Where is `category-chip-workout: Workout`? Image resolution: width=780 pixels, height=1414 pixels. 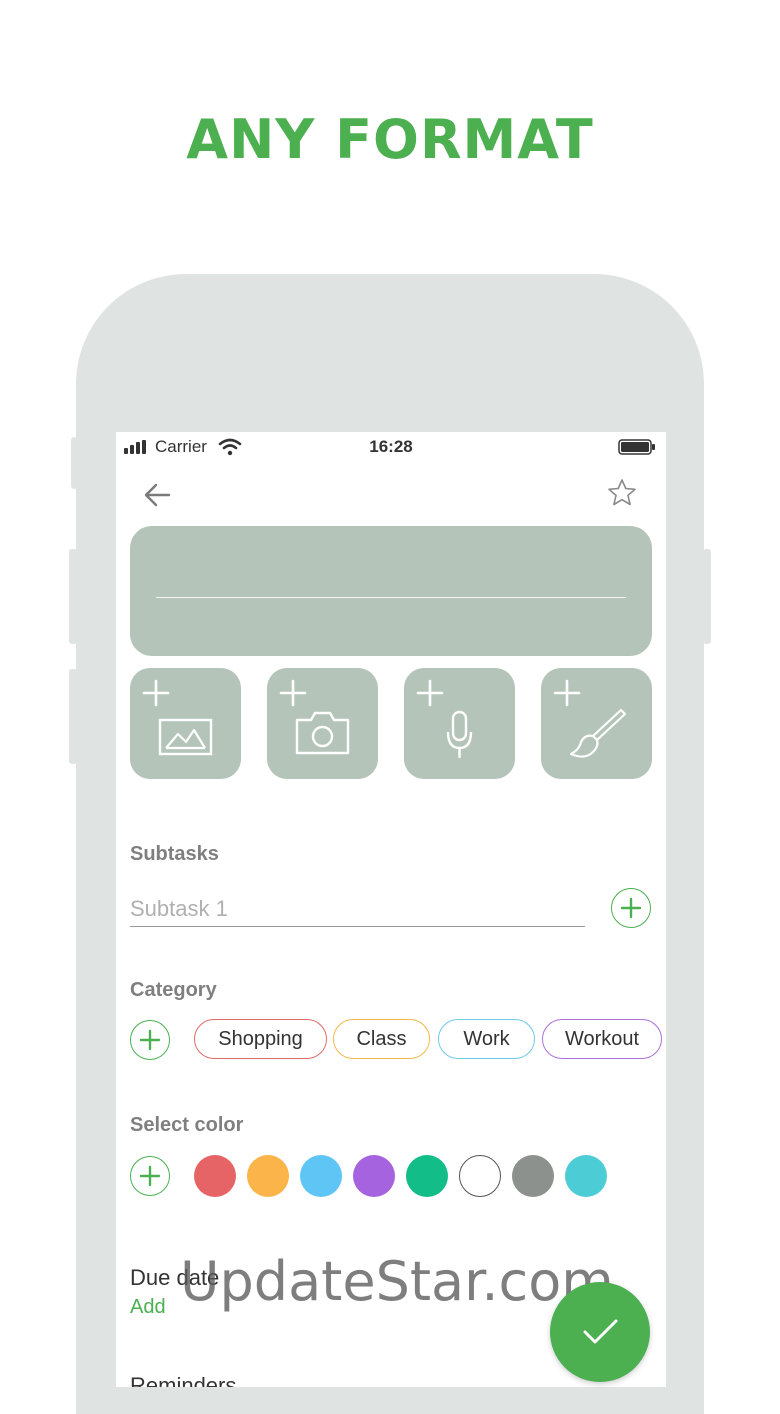 category-chip-workout: Workout is located at coordinates (602, 1039).